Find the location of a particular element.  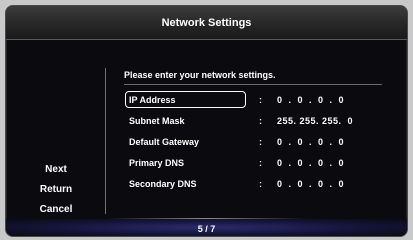

default-gateway-value: 0 . 0 . 0 . 0 is located at coordinates (310, 142).